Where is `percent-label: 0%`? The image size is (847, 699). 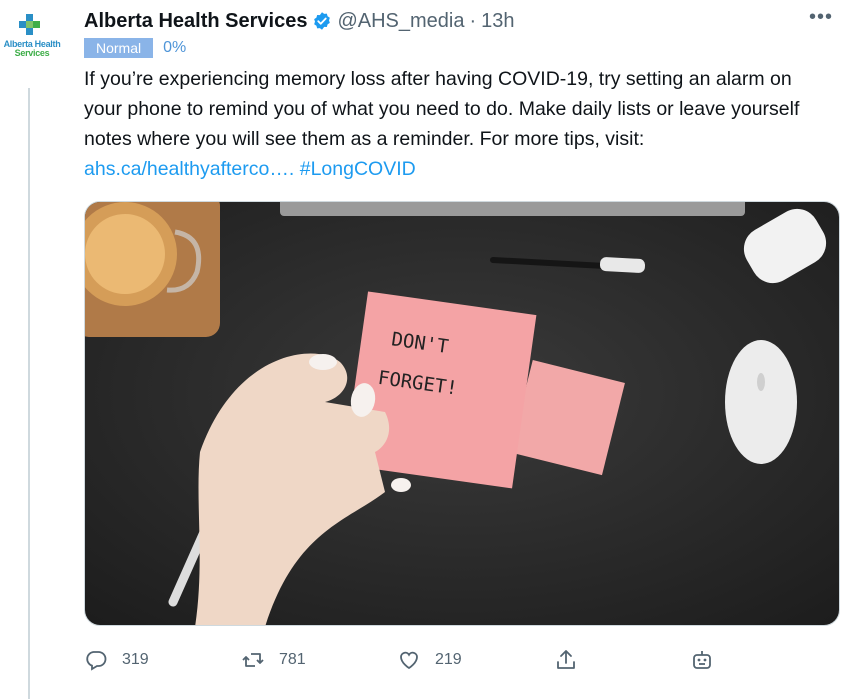
percent-label: 0% is located at coordinates (175, 47).